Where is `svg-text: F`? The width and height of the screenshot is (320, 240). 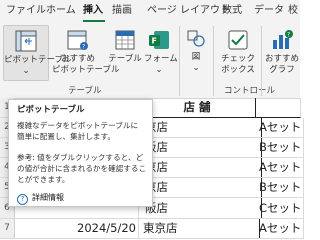 svg-text: F is located at coordinates (154, 41).